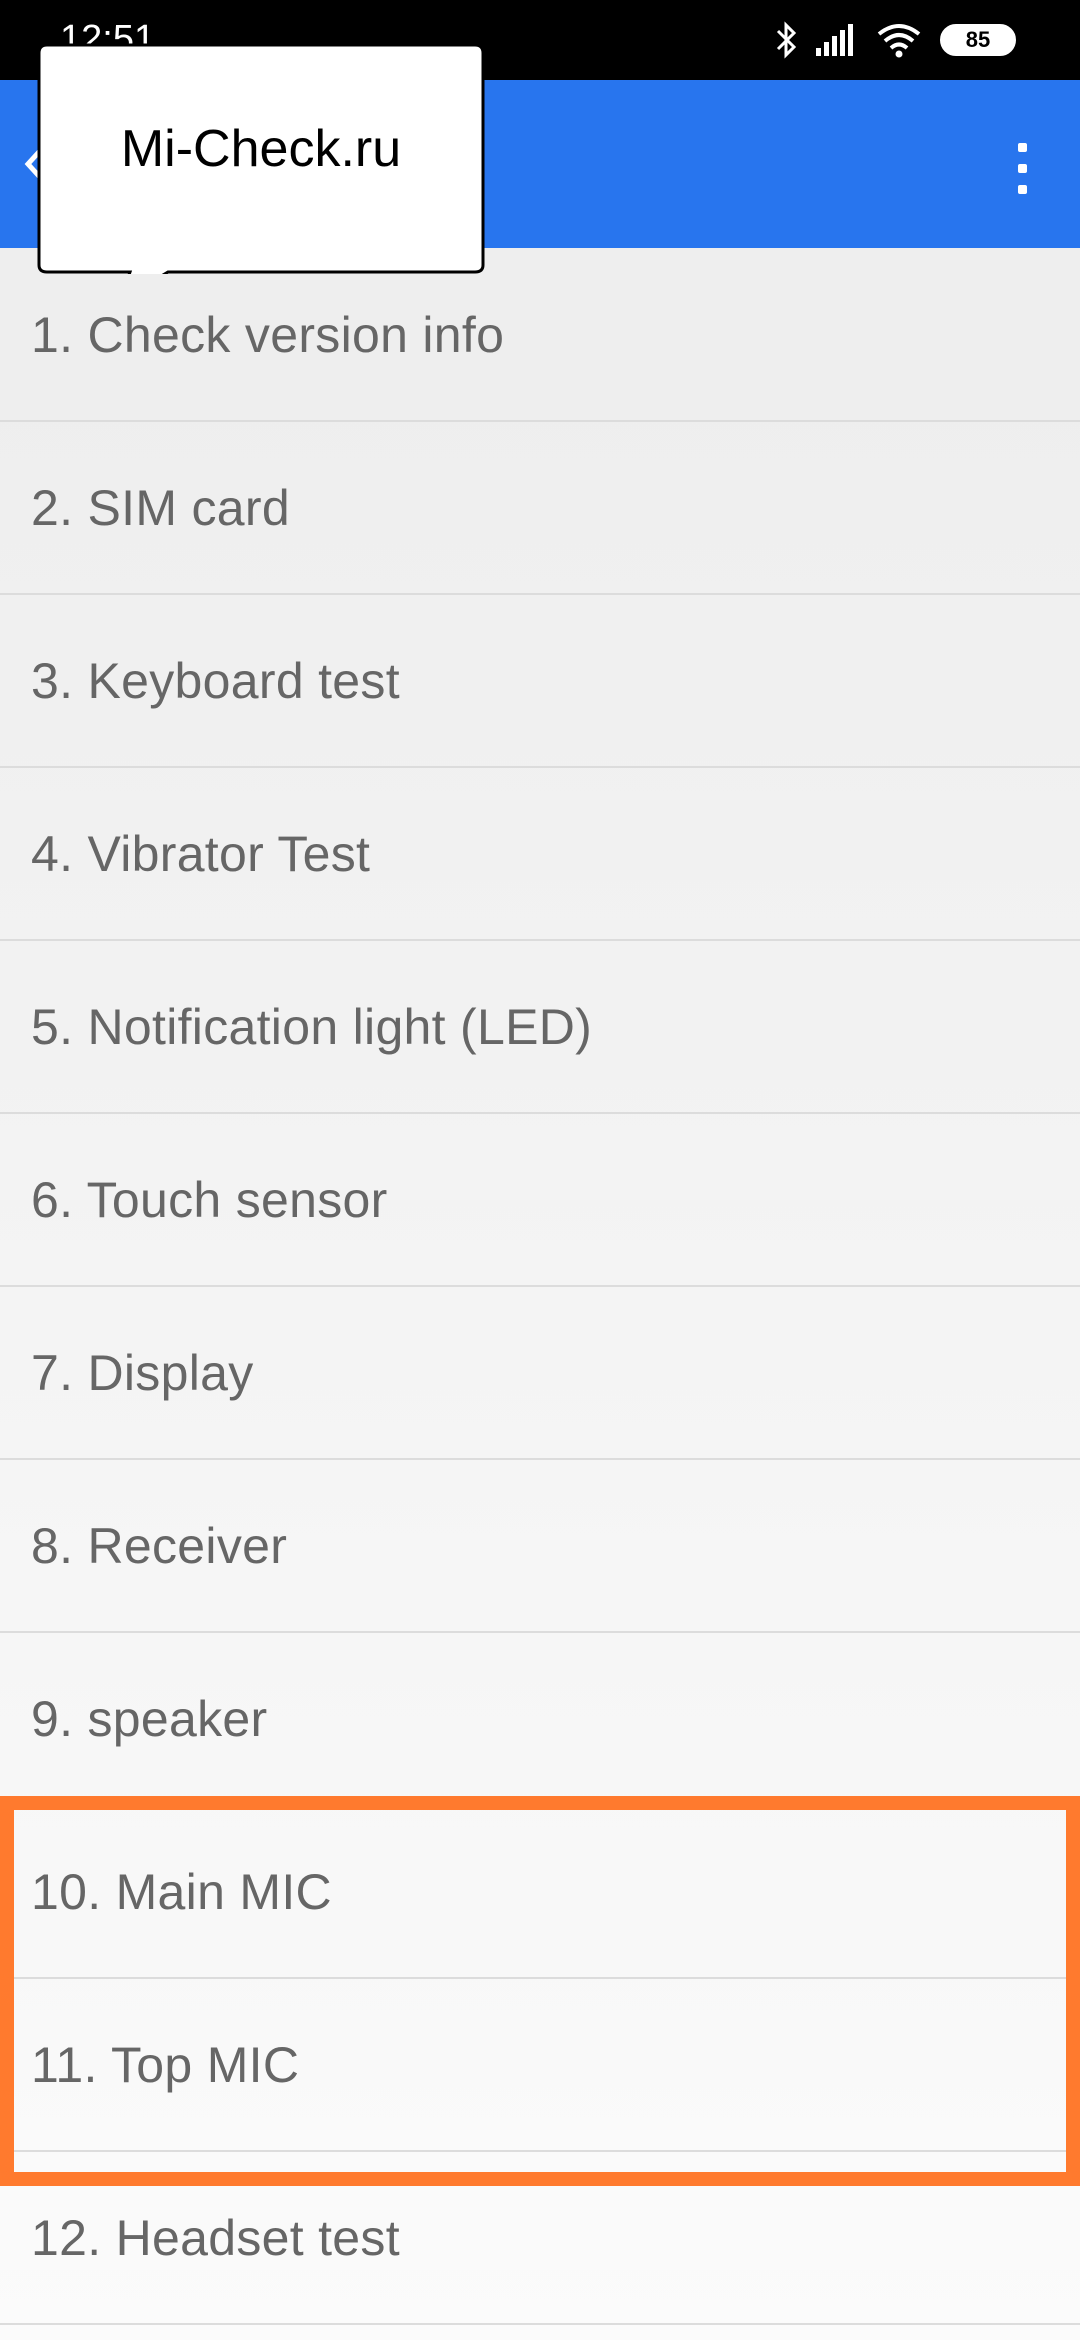  Describe the element at coordinates (540, 335) in the screenshot. I see `test-item-check-version-info: 1. Check version info` at that location.